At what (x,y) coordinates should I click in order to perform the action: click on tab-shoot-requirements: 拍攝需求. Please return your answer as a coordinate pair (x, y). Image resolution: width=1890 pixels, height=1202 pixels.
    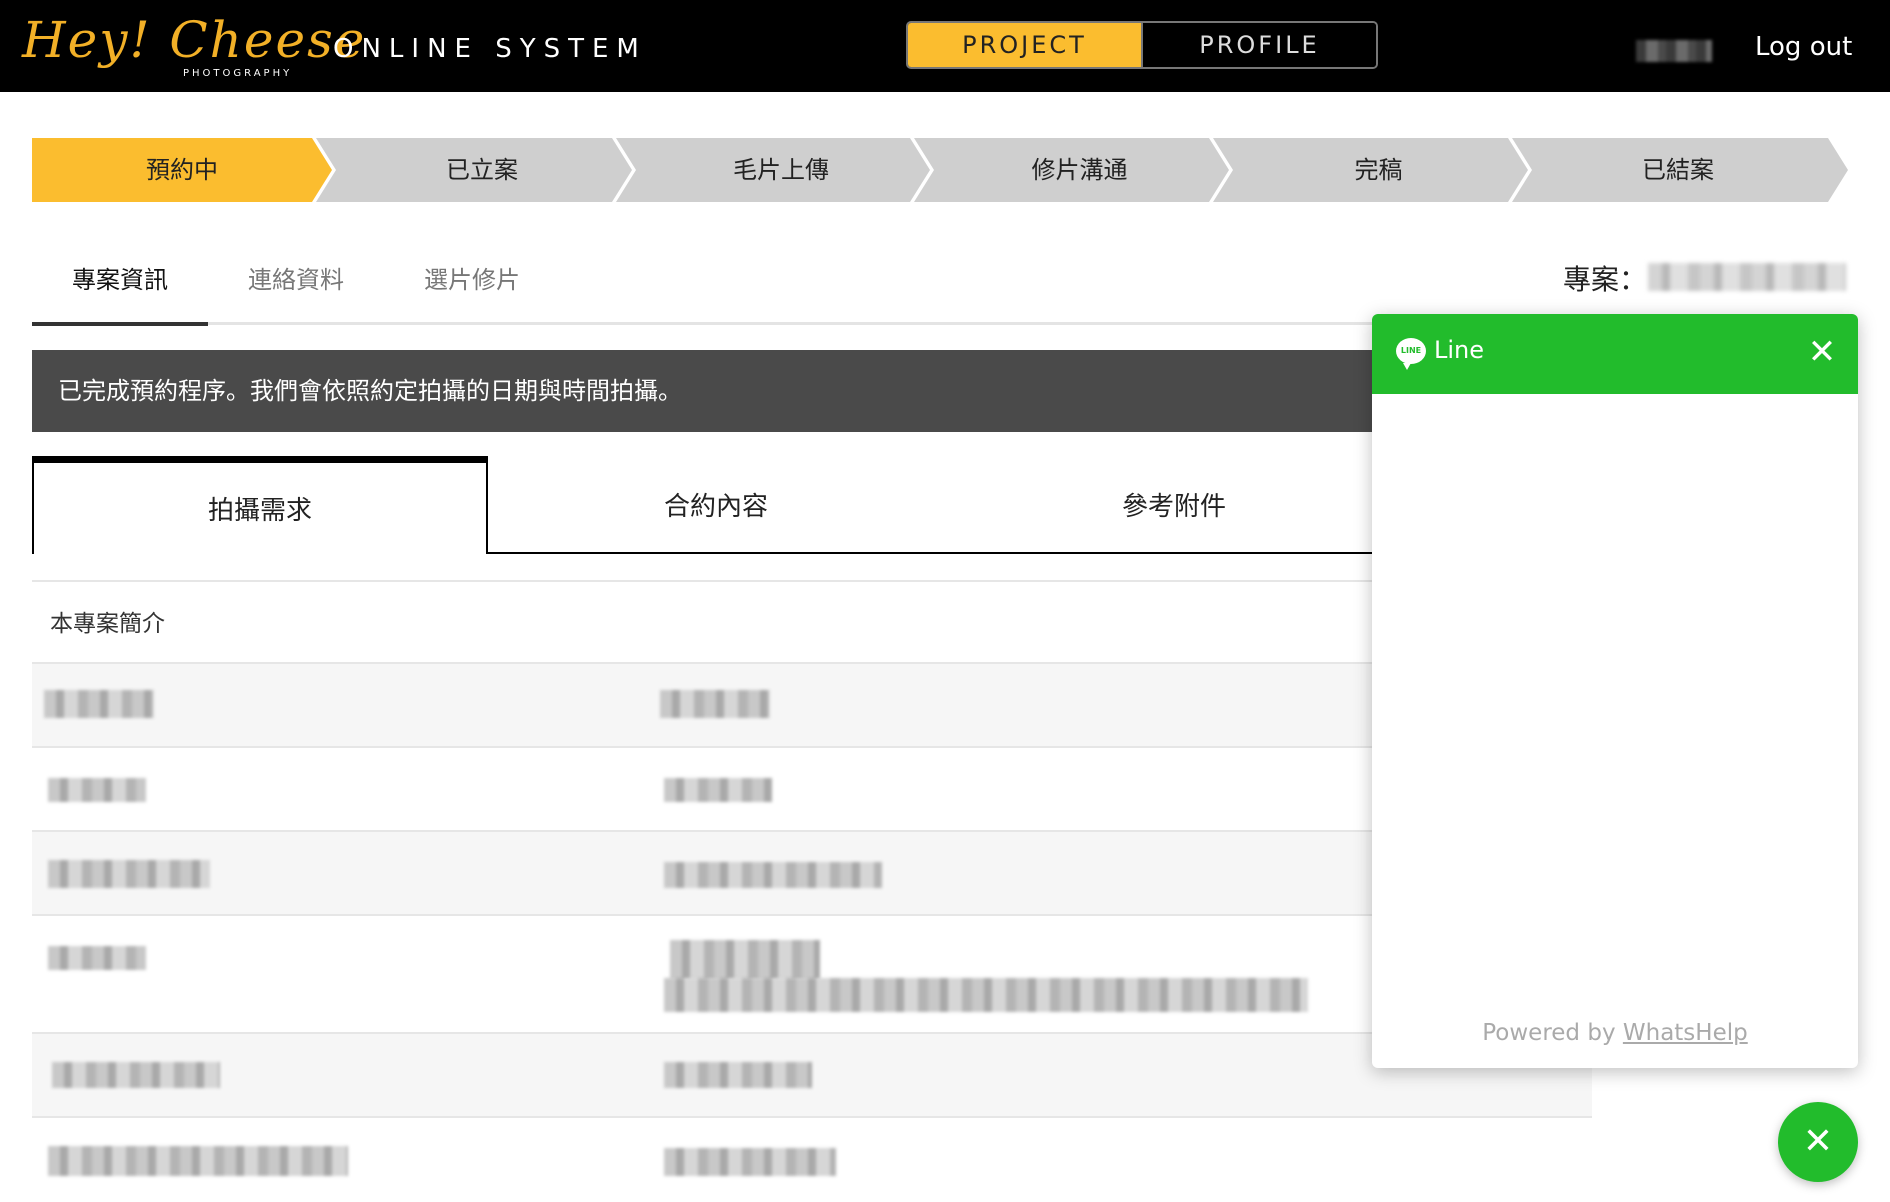
    Looking at the image, I should click on (260, 505).